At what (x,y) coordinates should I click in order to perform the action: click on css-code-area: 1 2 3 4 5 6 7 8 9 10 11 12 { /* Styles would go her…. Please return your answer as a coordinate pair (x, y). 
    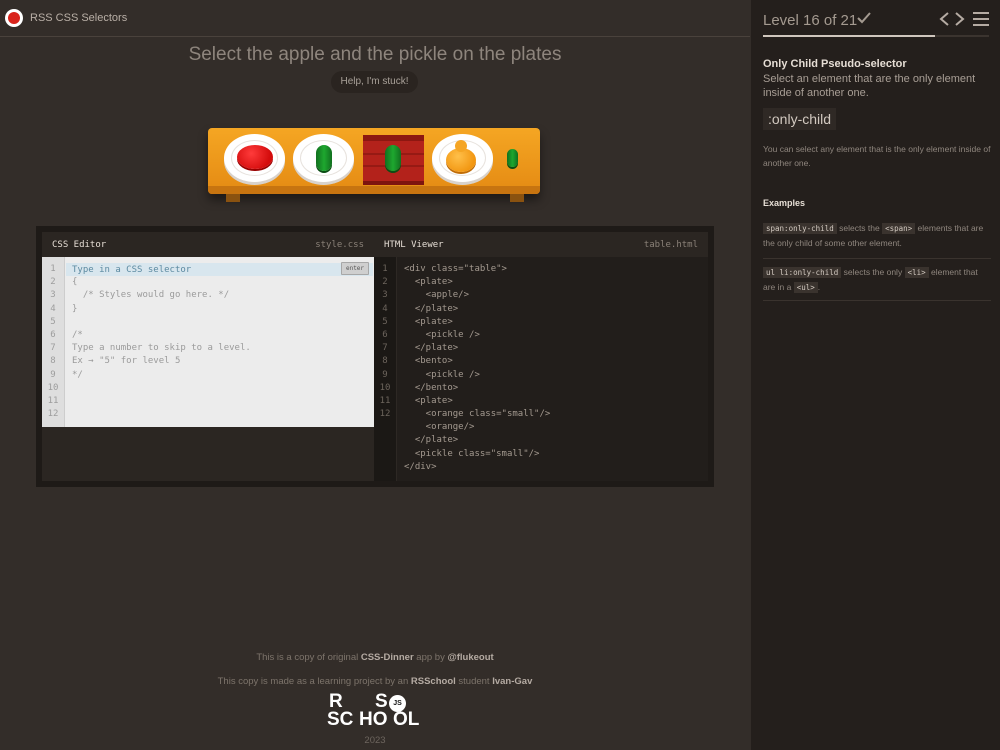
    Looking at the image, I should click on (208, 342).